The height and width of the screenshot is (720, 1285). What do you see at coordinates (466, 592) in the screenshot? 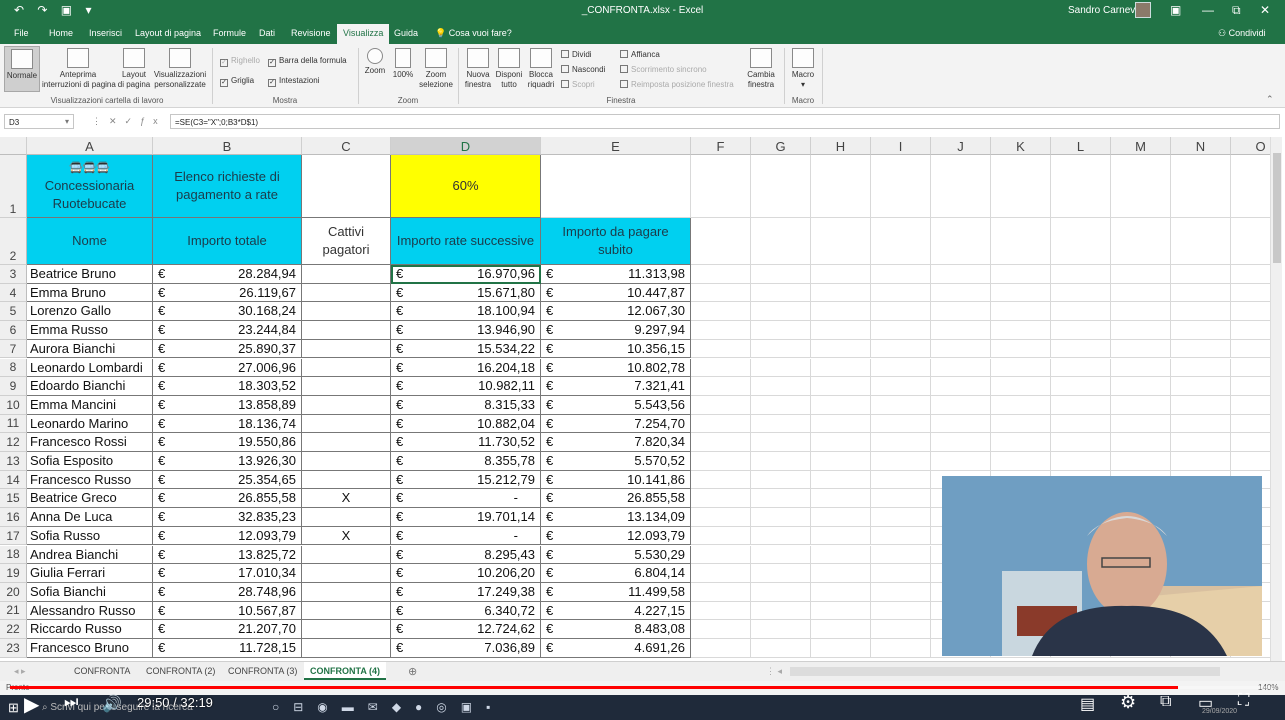
I see `installment-amount-cell: €17.249,38` at bounding box center [466, 592].